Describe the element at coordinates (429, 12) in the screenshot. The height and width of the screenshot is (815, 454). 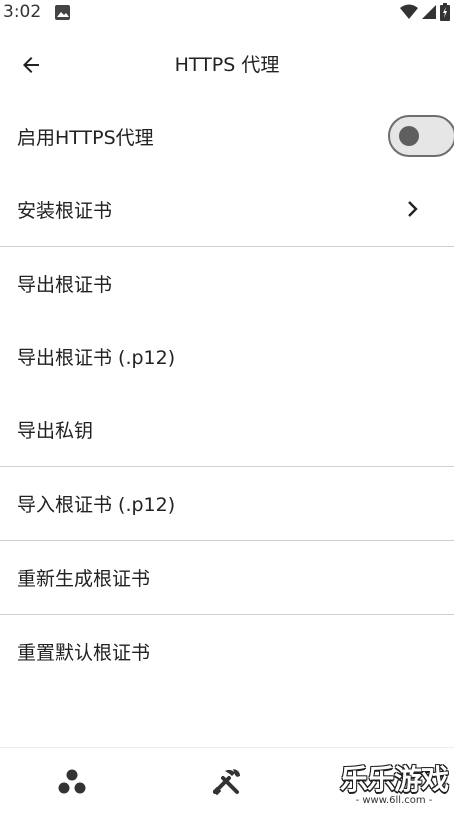
I see `signal-icon` at that location.